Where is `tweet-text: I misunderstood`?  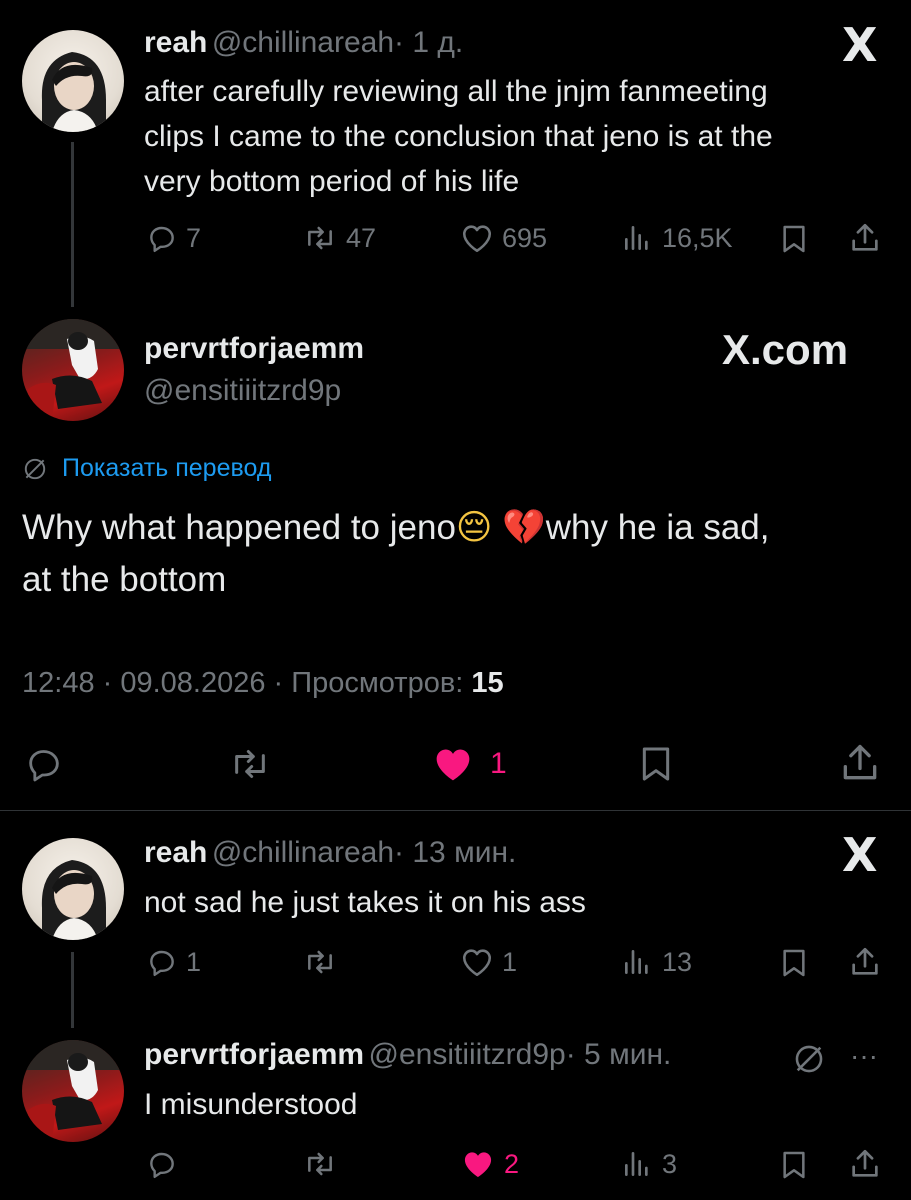
tweet-text: I misunderstood is located at coordinates (251, 1104).